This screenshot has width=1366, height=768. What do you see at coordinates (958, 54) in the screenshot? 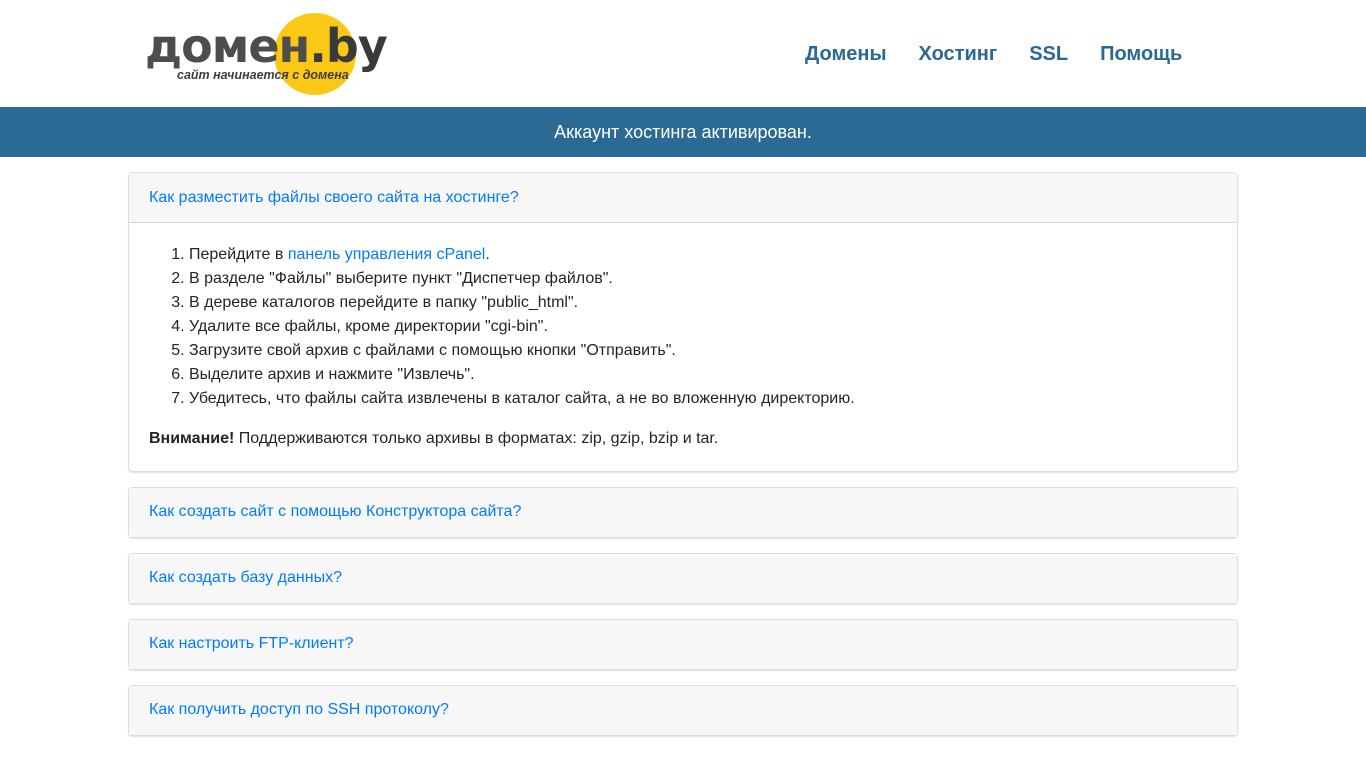
I see `nav-link-hosting: Хостинг` at bounding box center [958, 54].